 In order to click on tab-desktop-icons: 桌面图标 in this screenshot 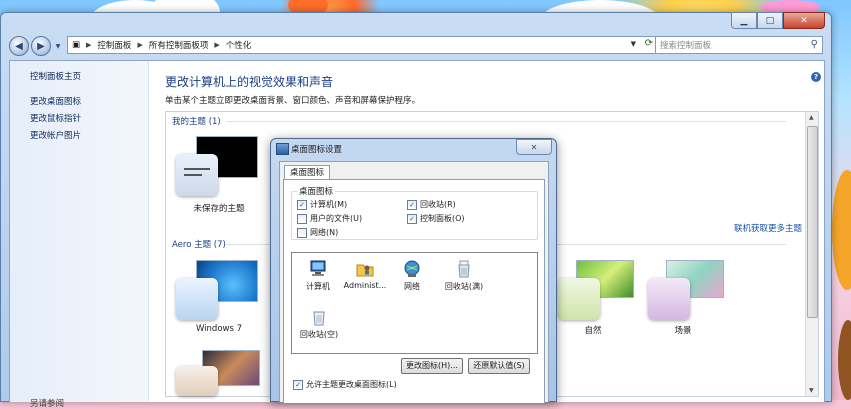, I will do `click(307, 172)`.